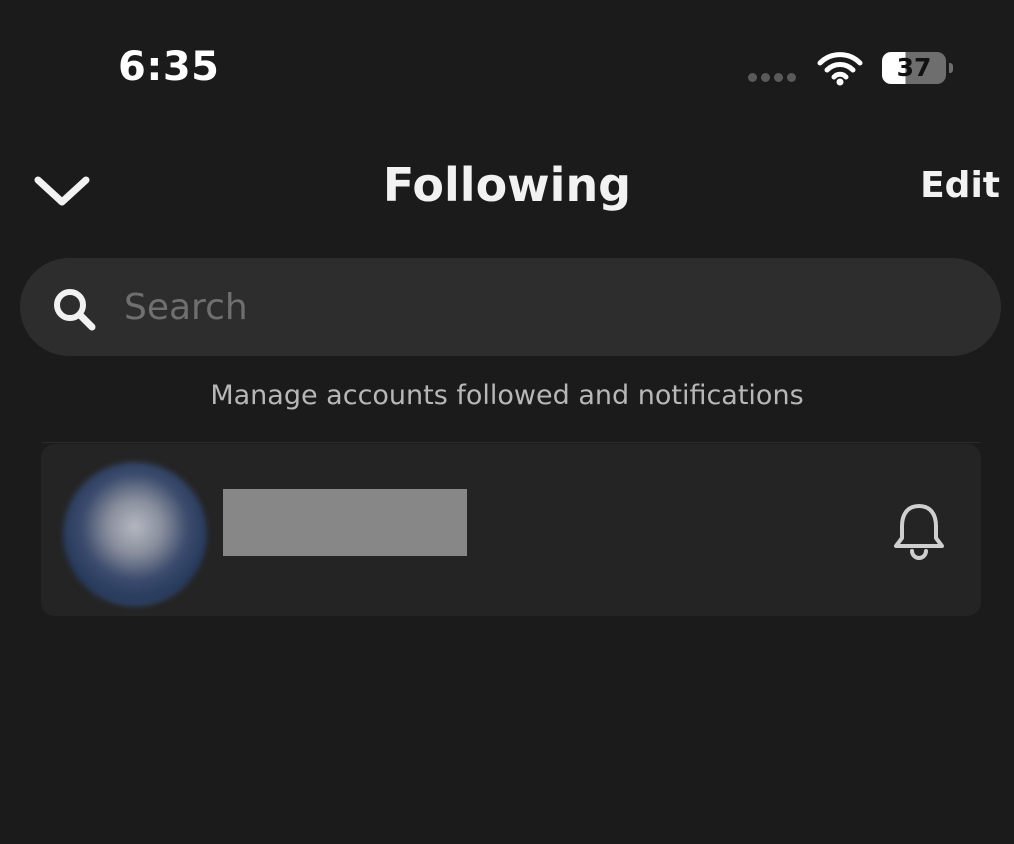 The image size is (1014, 844). I want to click on wifi-icon, so click(840, 69).